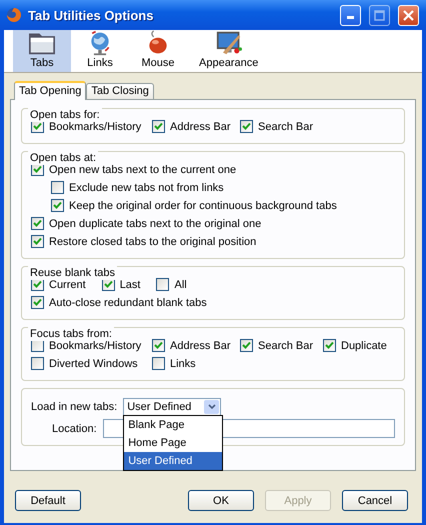 Image resolution: width=426 pixels, height=525 pixels. Describe the element at coordinates (14, 15) in the screenshot. I see `app-logo-icon` at that location.